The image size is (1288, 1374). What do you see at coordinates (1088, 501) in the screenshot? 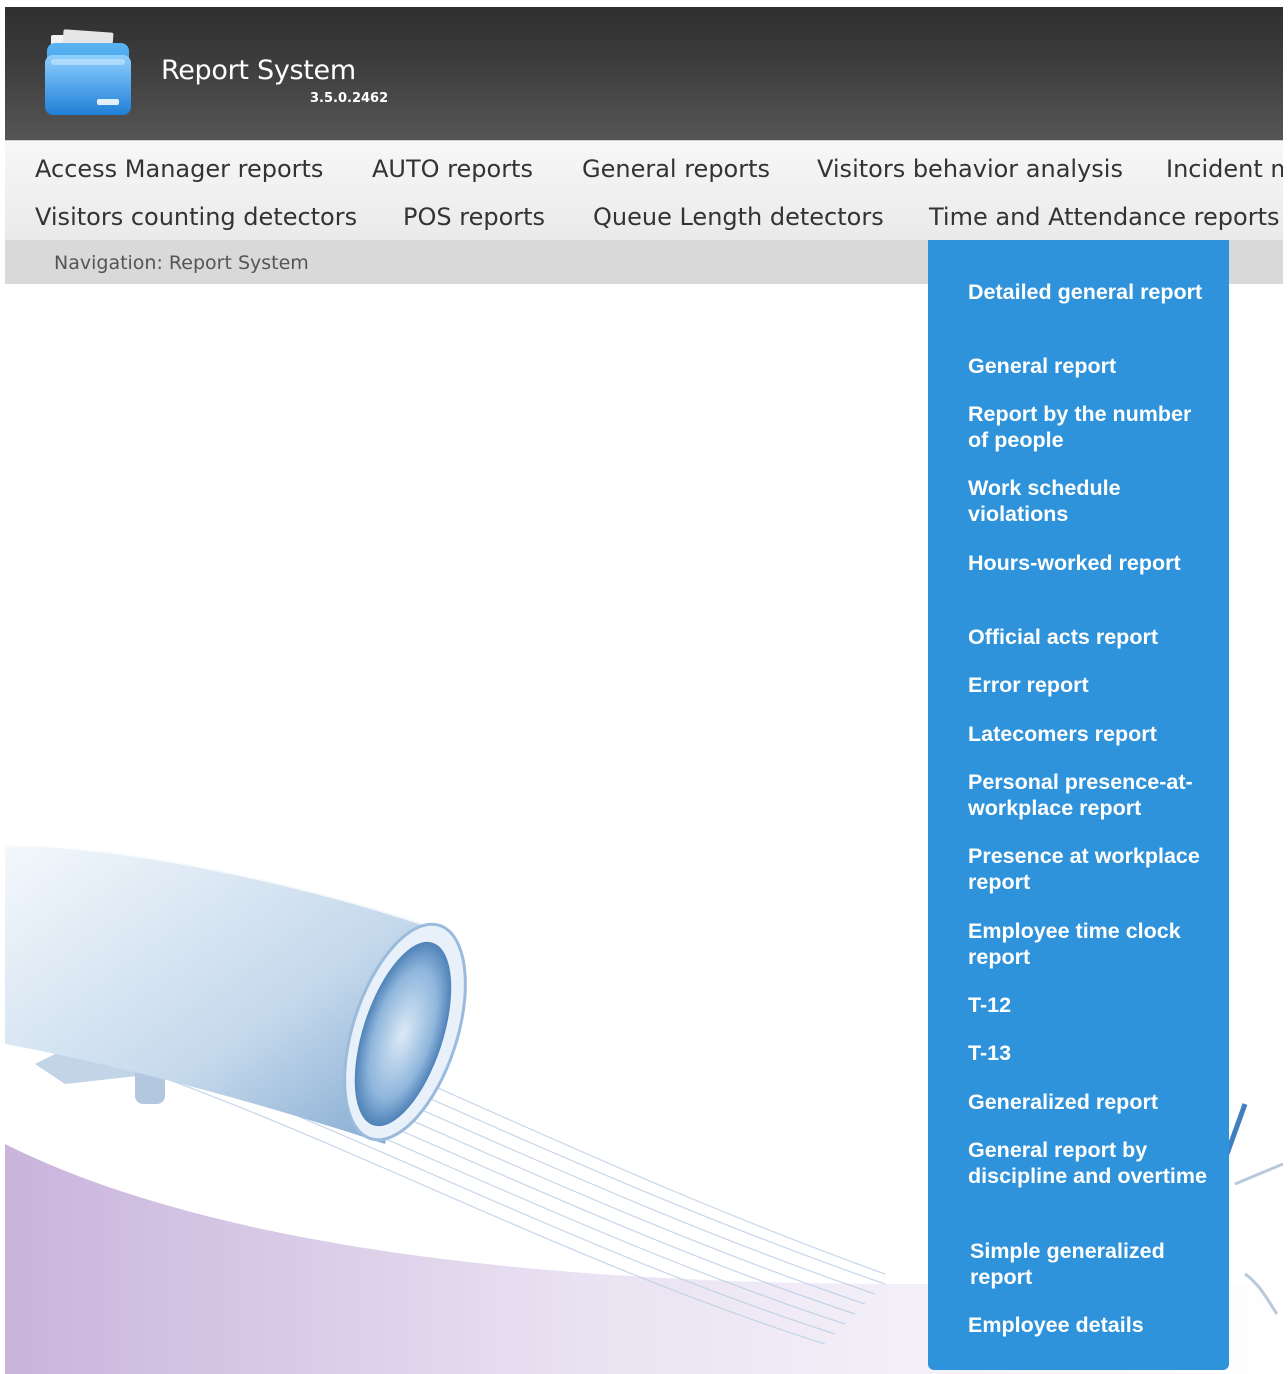
I see `dropdown-item-work-schedule-violations: Work schedule violations` at bounding box center [1088, 501].